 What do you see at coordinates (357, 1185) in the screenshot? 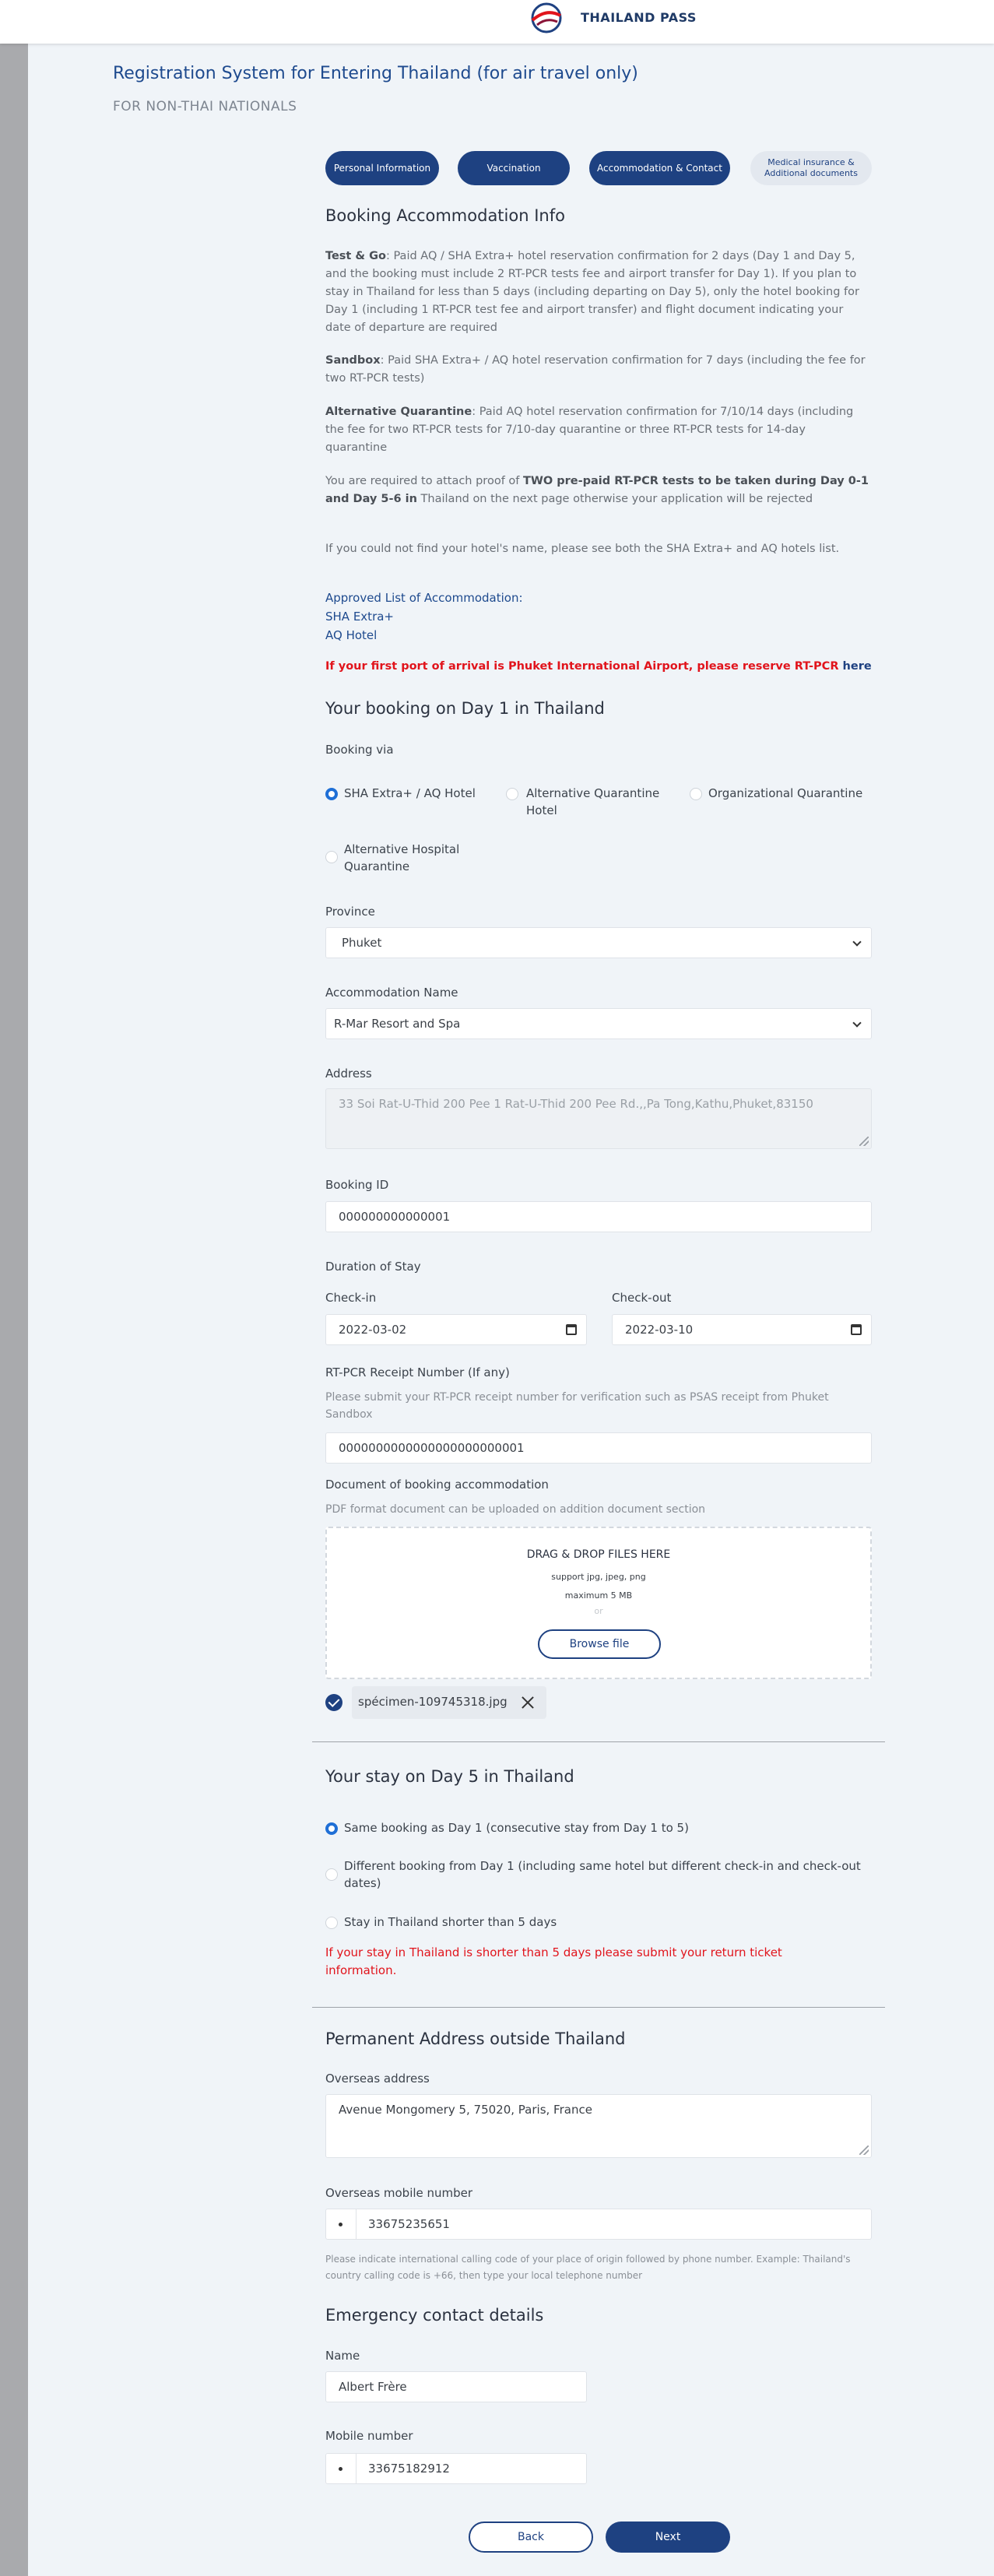
I see `booking-id-label: Booking ID` at bounding box center [357, 1185].